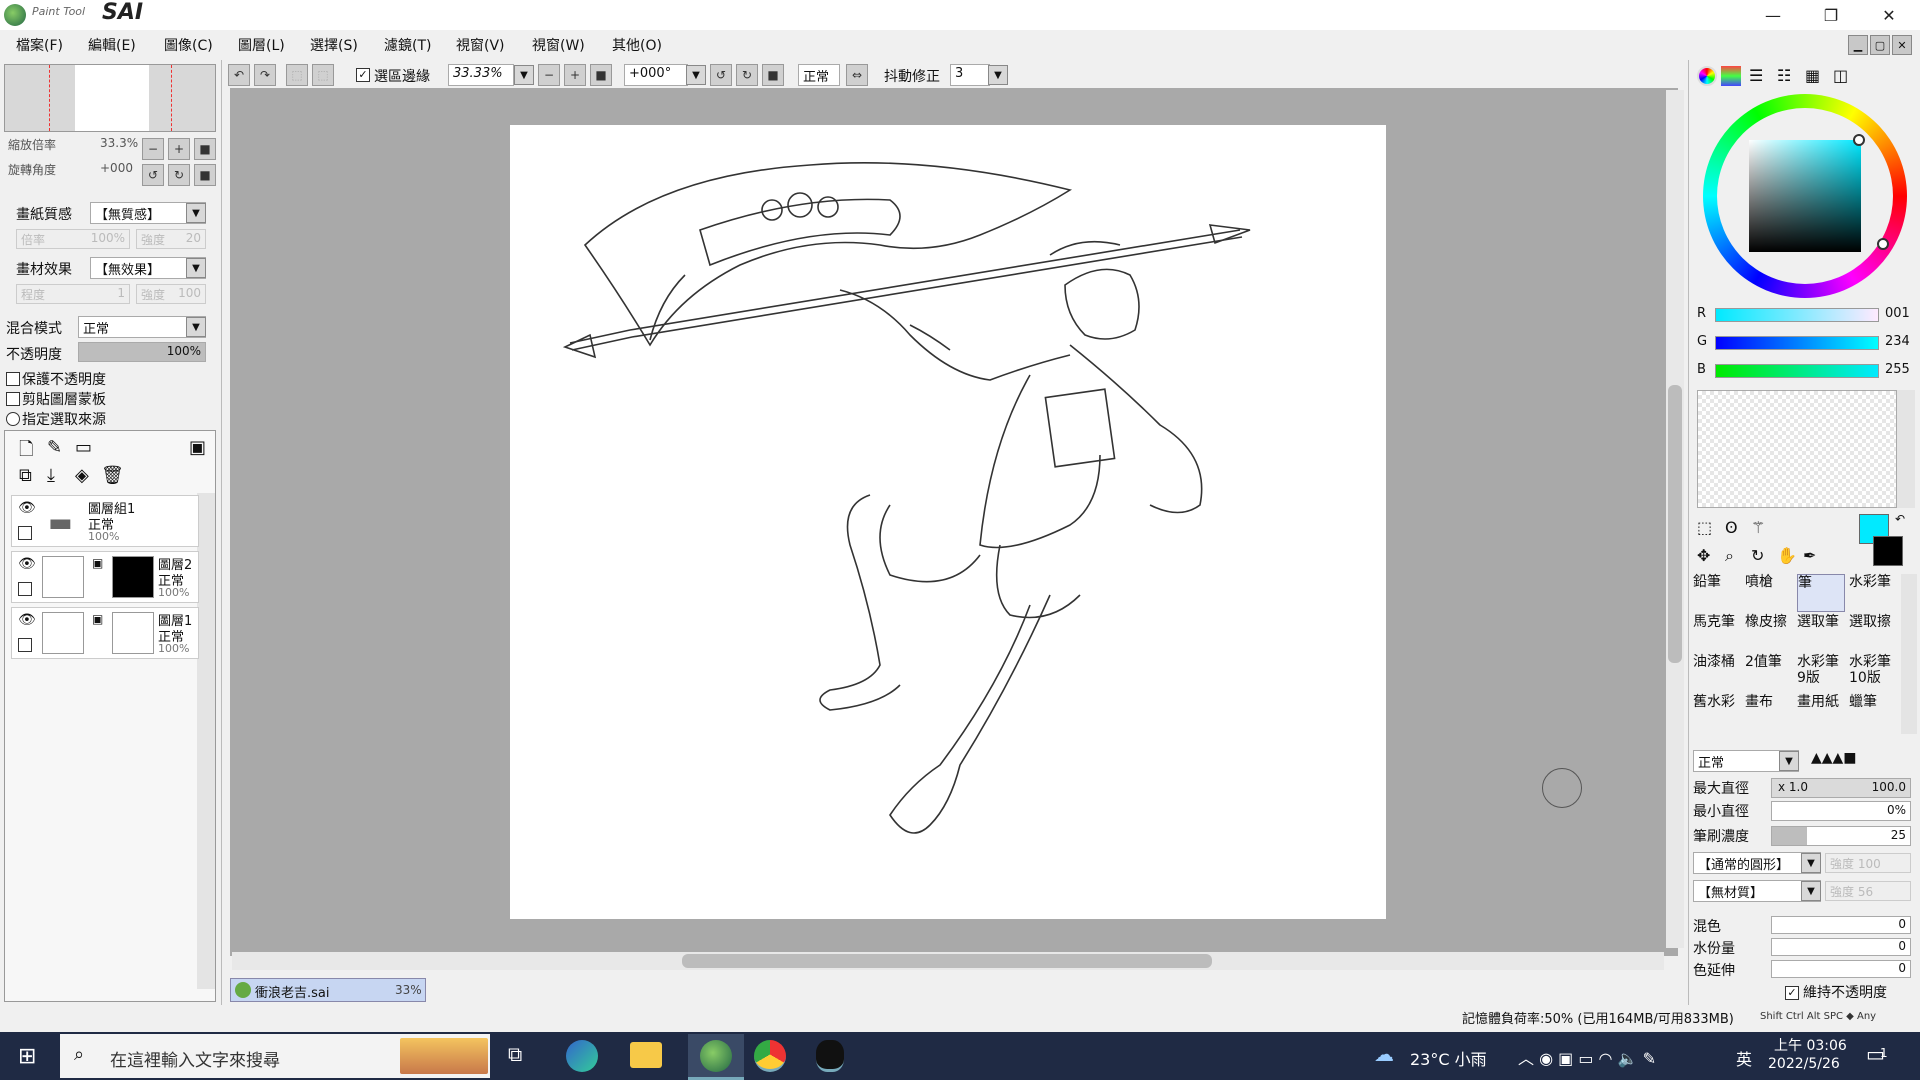 This screenshot has width=1920, height=1080. I want to click on min-size-slider: 0%, so click(1841, 811).